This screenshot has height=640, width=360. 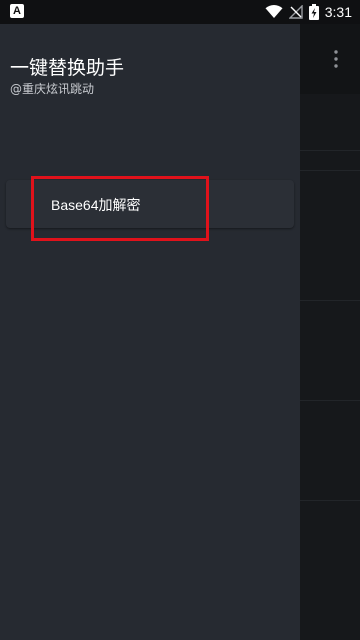 I want to click on more-vertical-icon, so click(x=336, y=59).